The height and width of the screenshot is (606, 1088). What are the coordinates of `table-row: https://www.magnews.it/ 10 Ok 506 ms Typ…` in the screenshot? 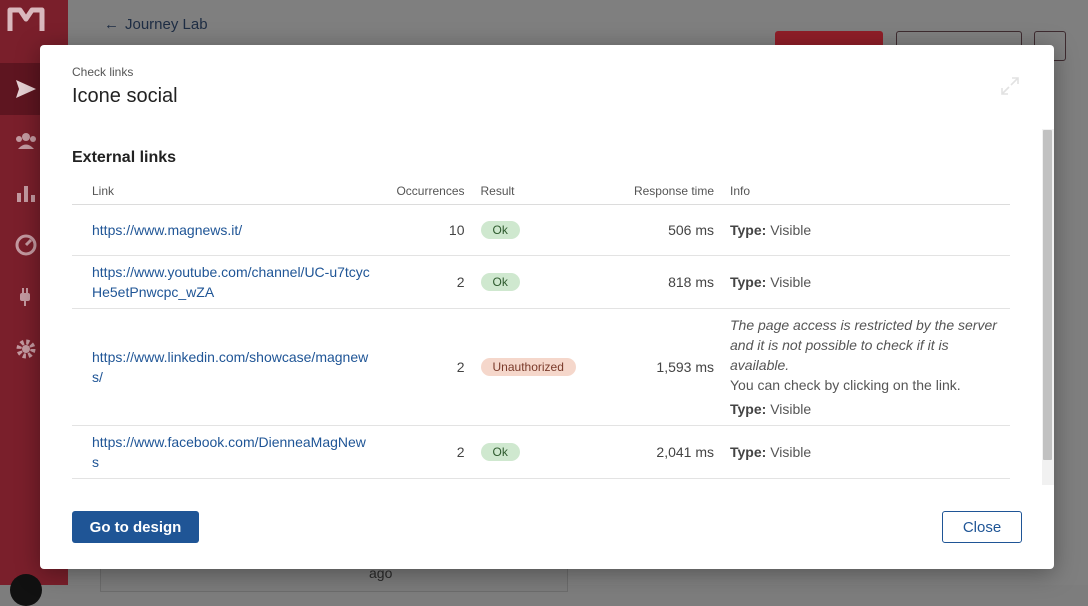 It's located at (541, 230).